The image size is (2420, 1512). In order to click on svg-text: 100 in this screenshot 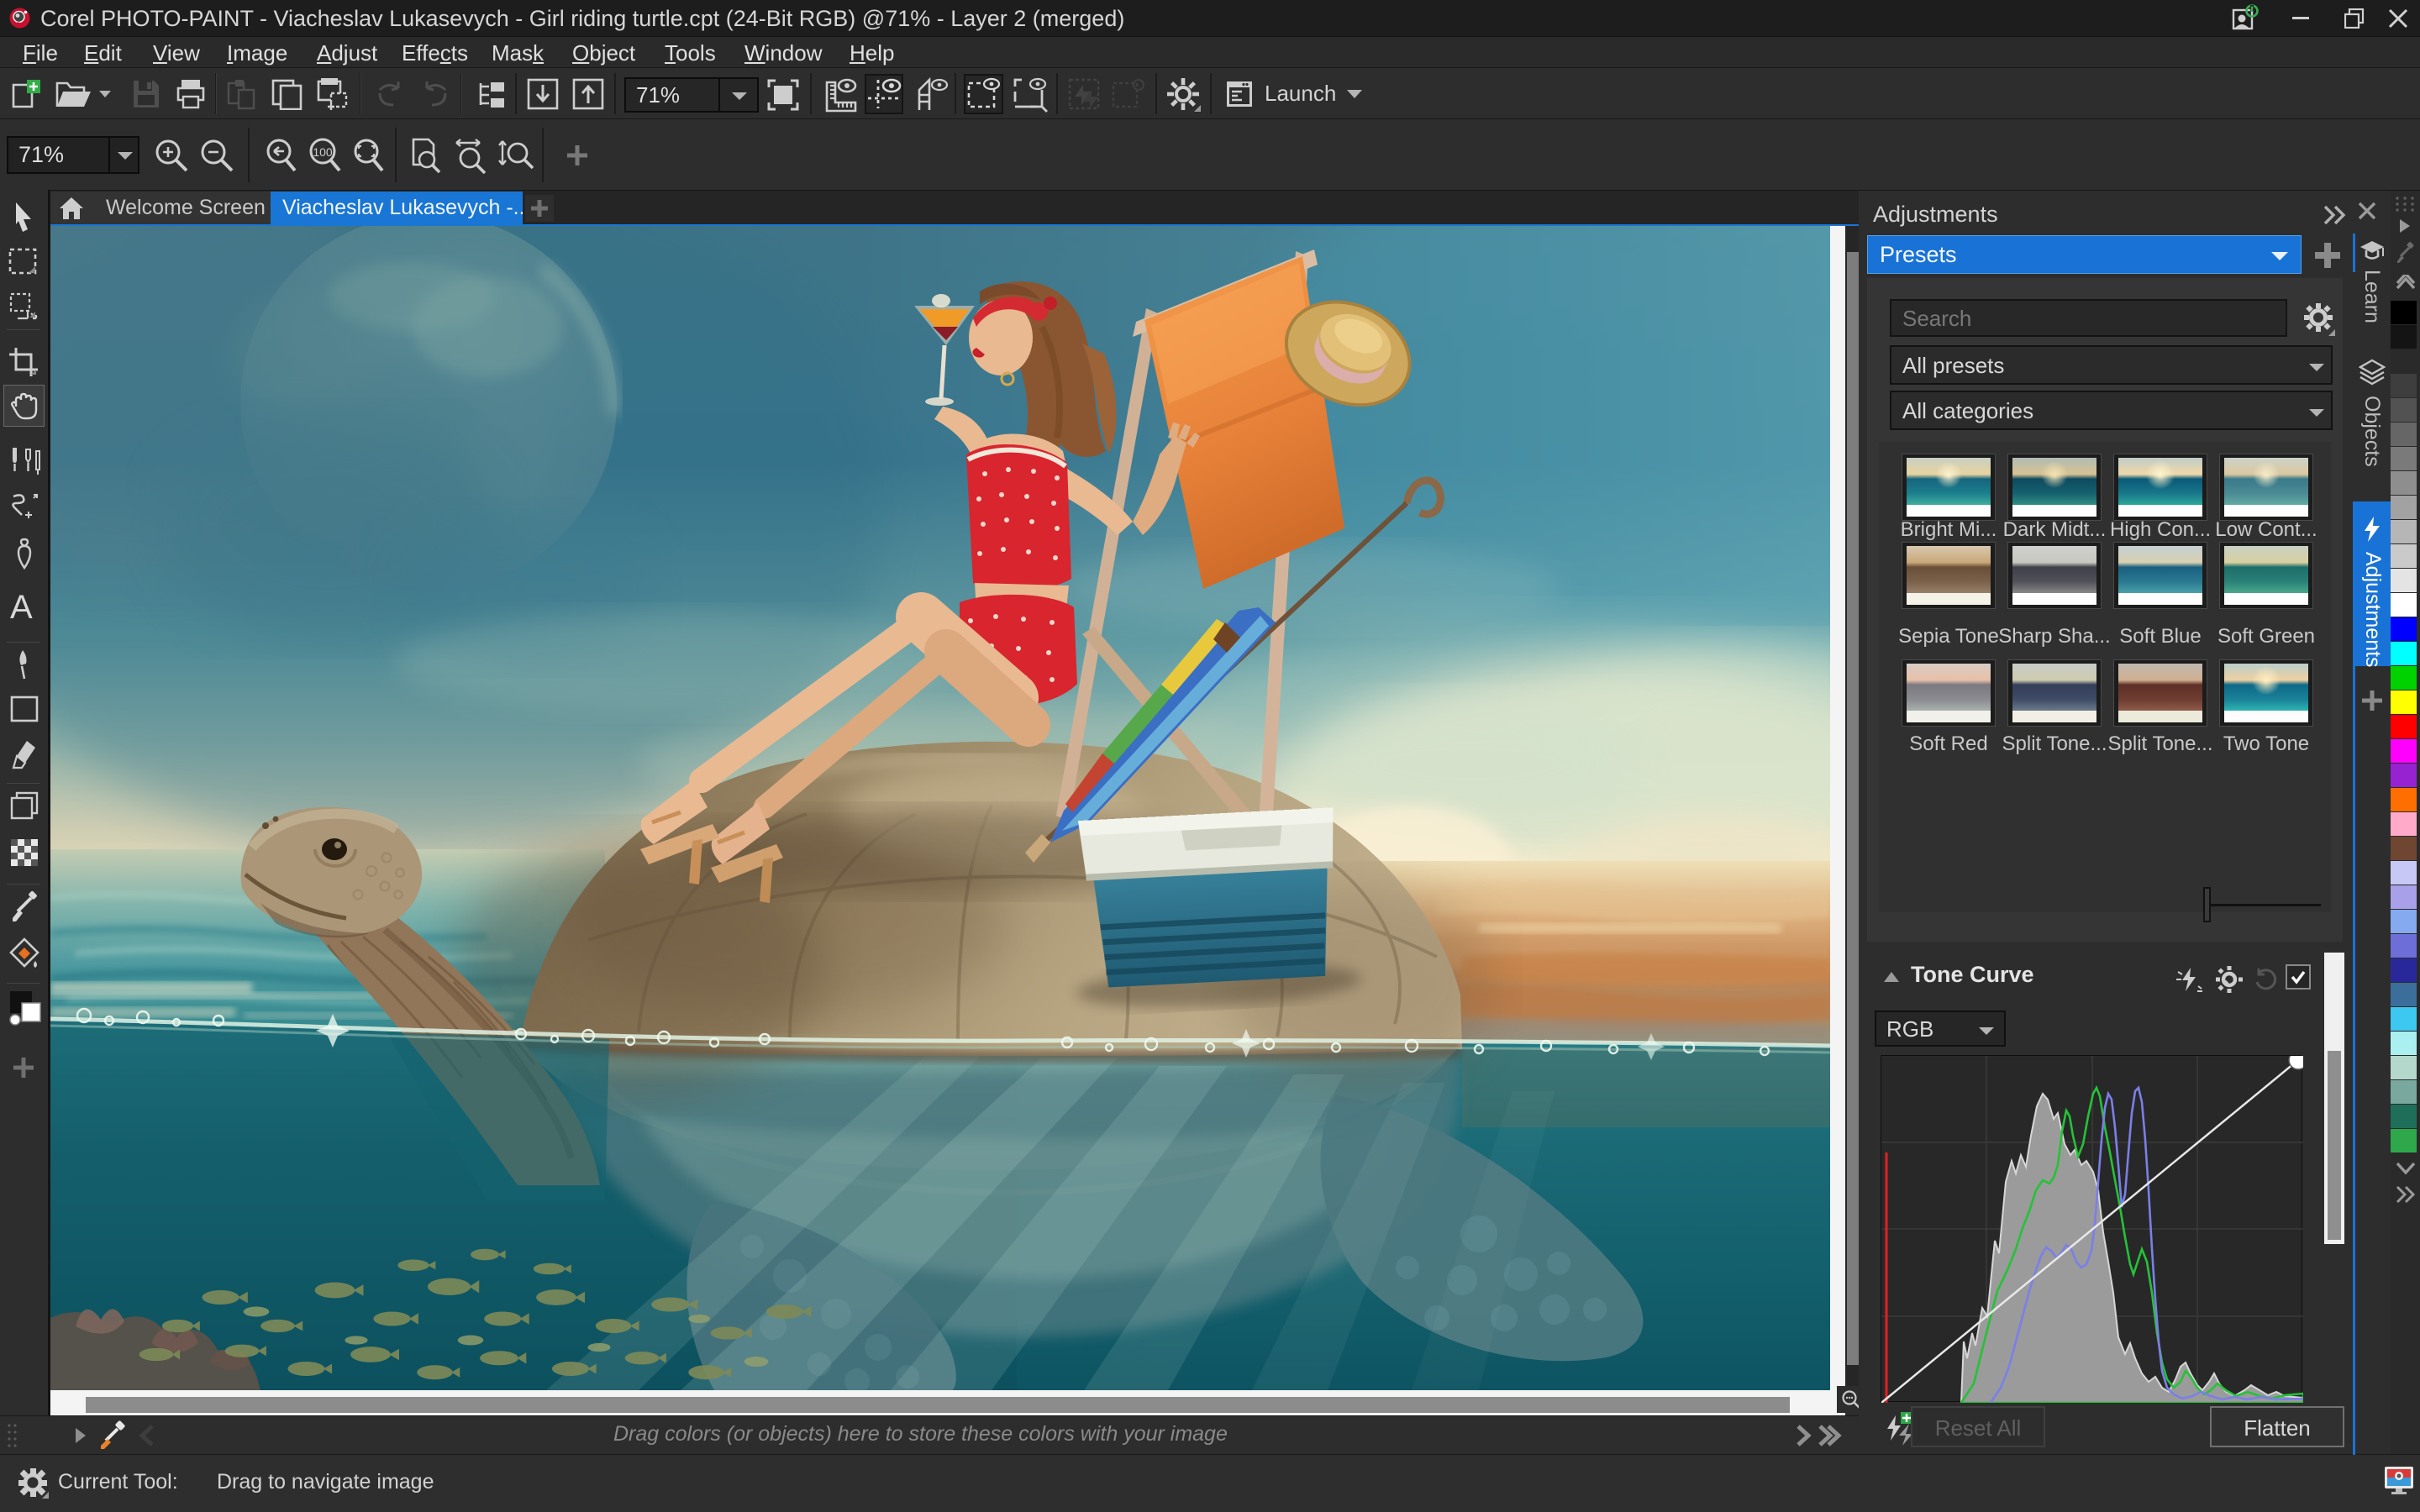, I will do `click(323, 152)`.